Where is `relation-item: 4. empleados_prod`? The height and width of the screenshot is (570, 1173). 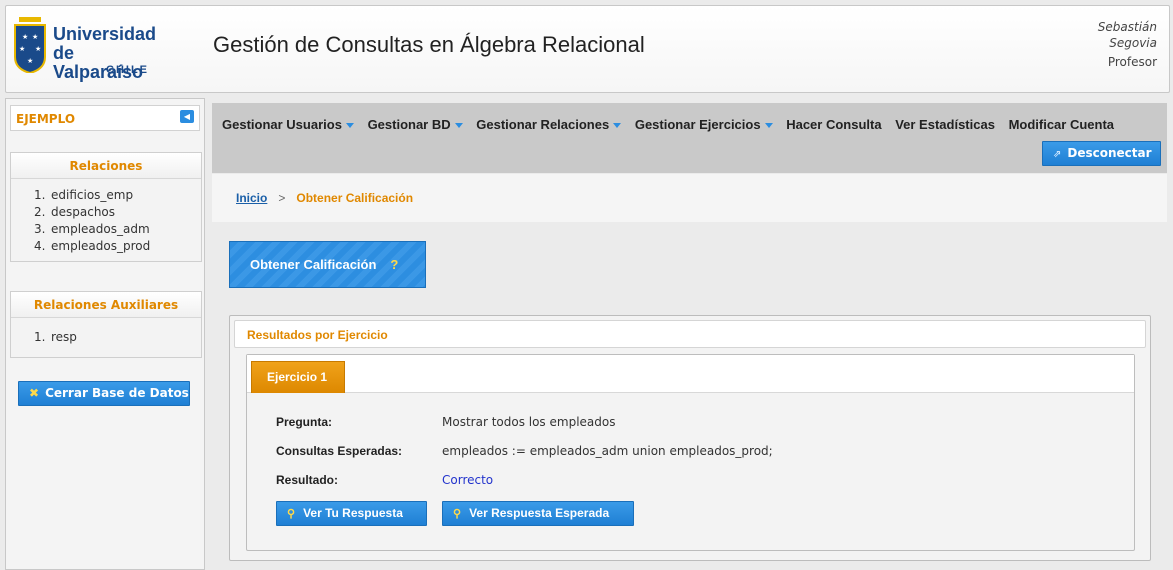
relation-item: 4. empleados_prod is located at coordinates (106, 246).